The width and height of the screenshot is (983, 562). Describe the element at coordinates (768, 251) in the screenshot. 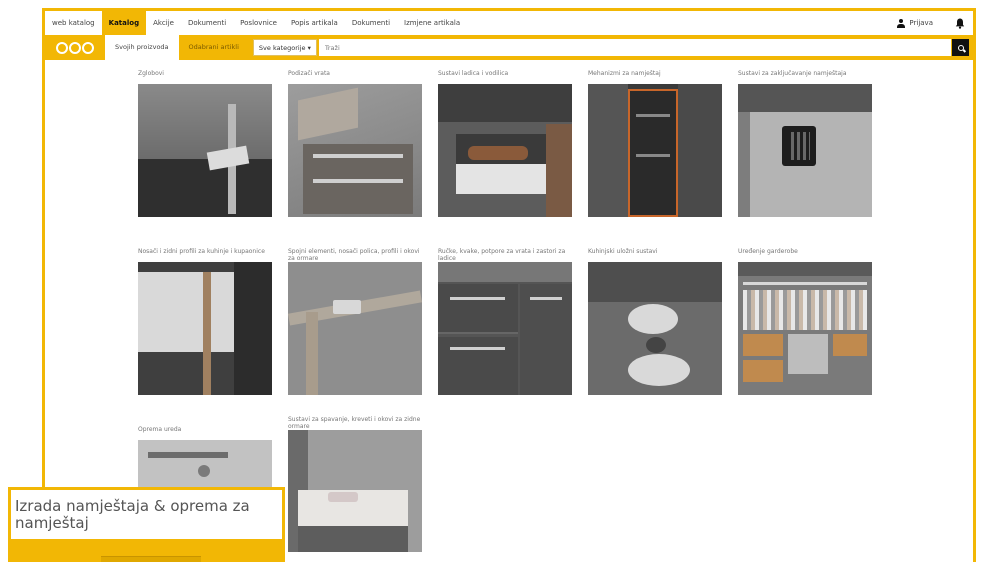

I see `category-label: Uređenje garderobe` at that location.